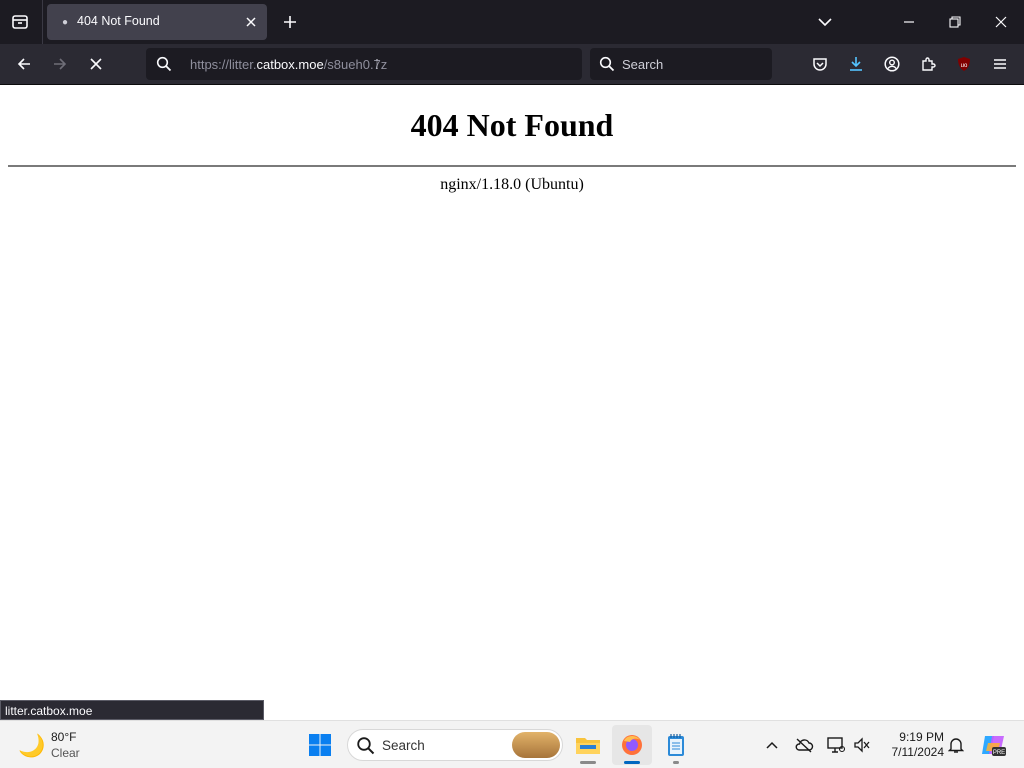 This screenshot has height=768, width=1024. I want to click on back-button, so click(24, 64).